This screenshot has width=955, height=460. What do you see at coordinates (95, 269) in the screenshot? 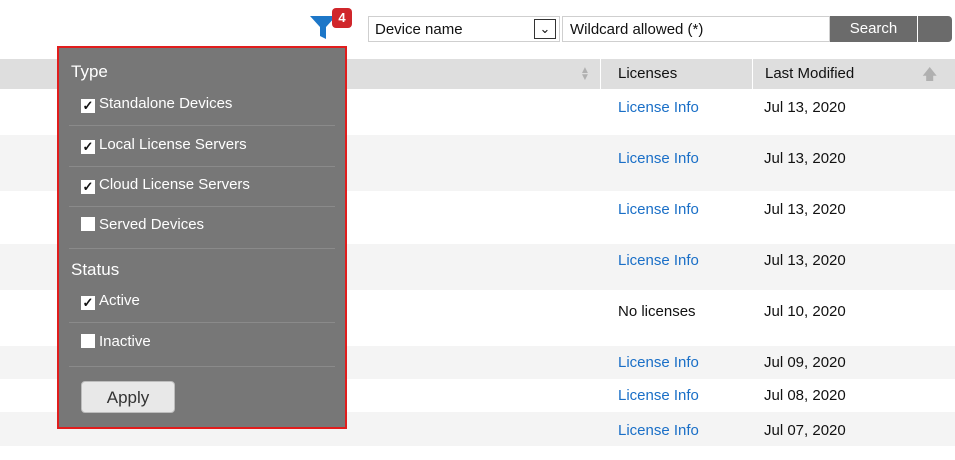
I see `status-section-title: Status` at bounding box center [95, 269].